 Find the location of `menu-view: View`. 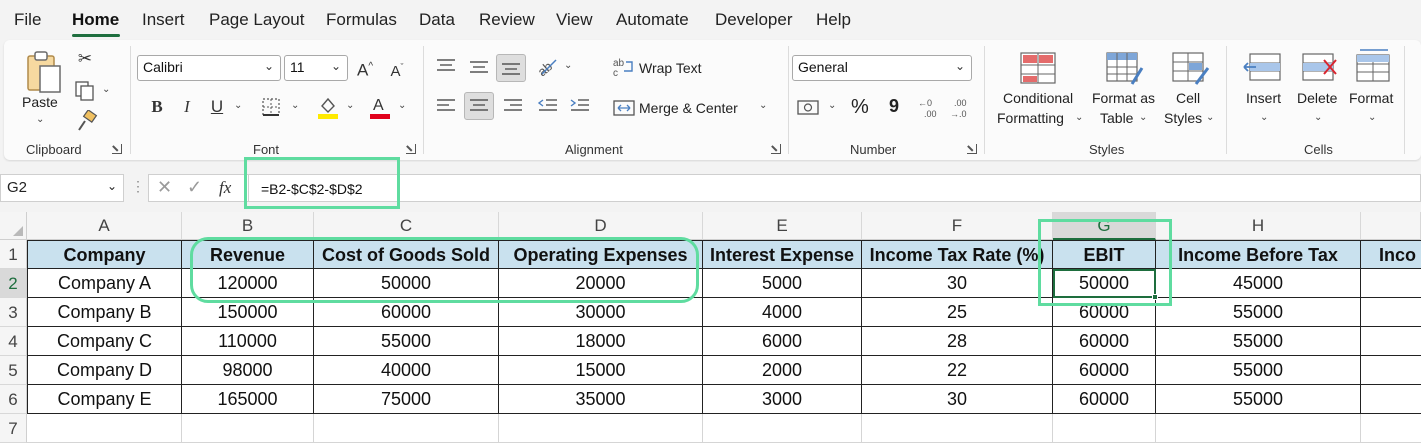

menu-view: View is located at coordinates (574, 20).